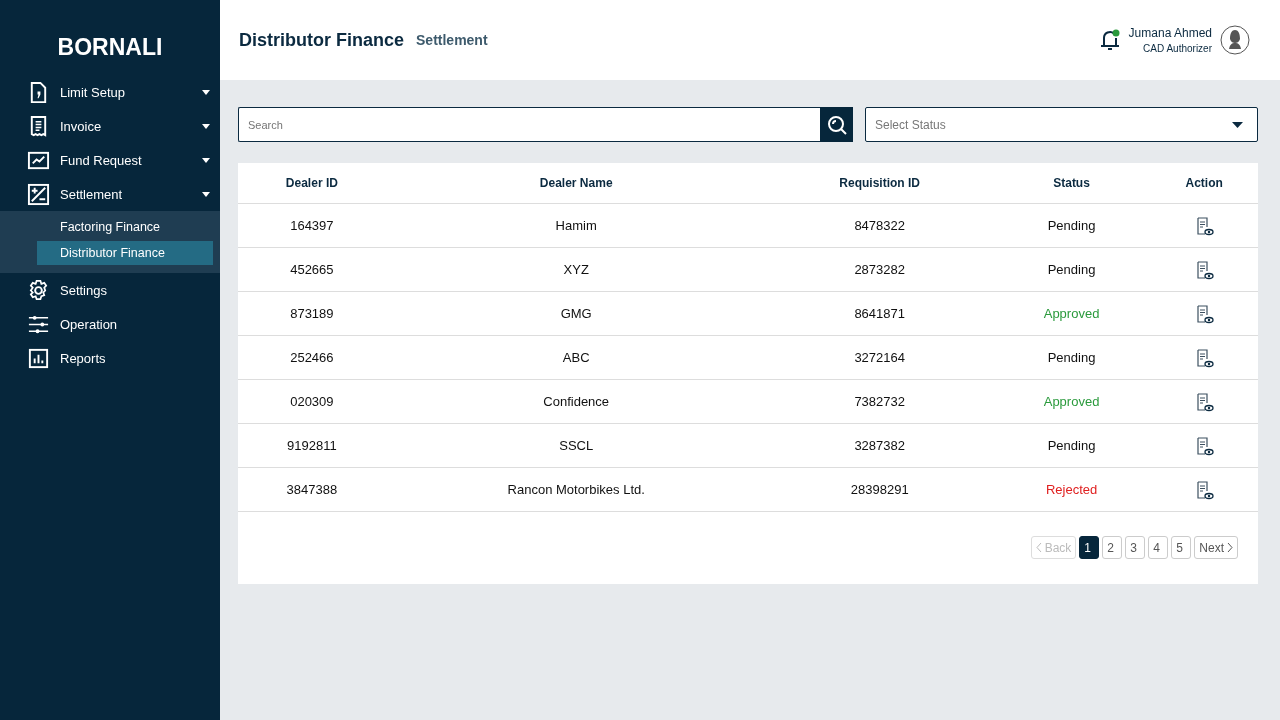 Image resolution: width=1280 pixels, height=720 pixels. I want to click on table-cell: 020309, so click(312, 401).